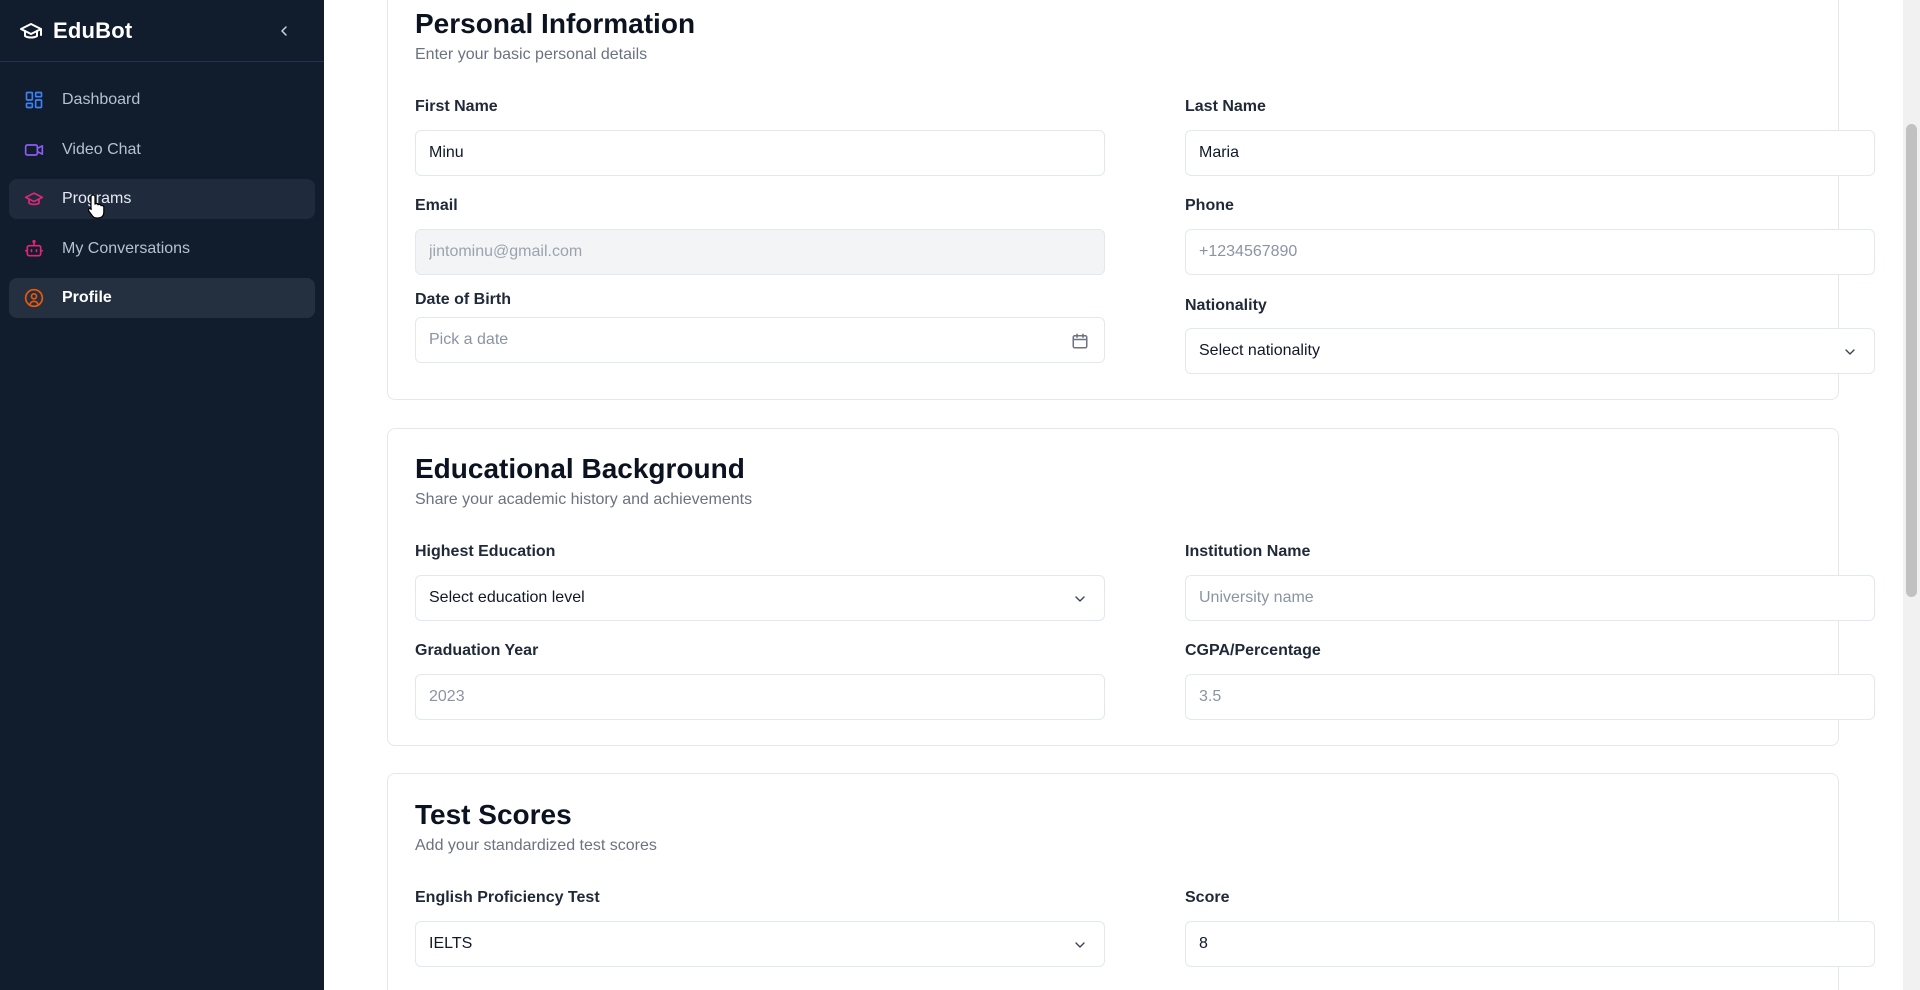  What do you see at coordinates (162, 298) in the screenshot?
I see `sidebar-item-profile: Profile` at bounding box center [162, 298].